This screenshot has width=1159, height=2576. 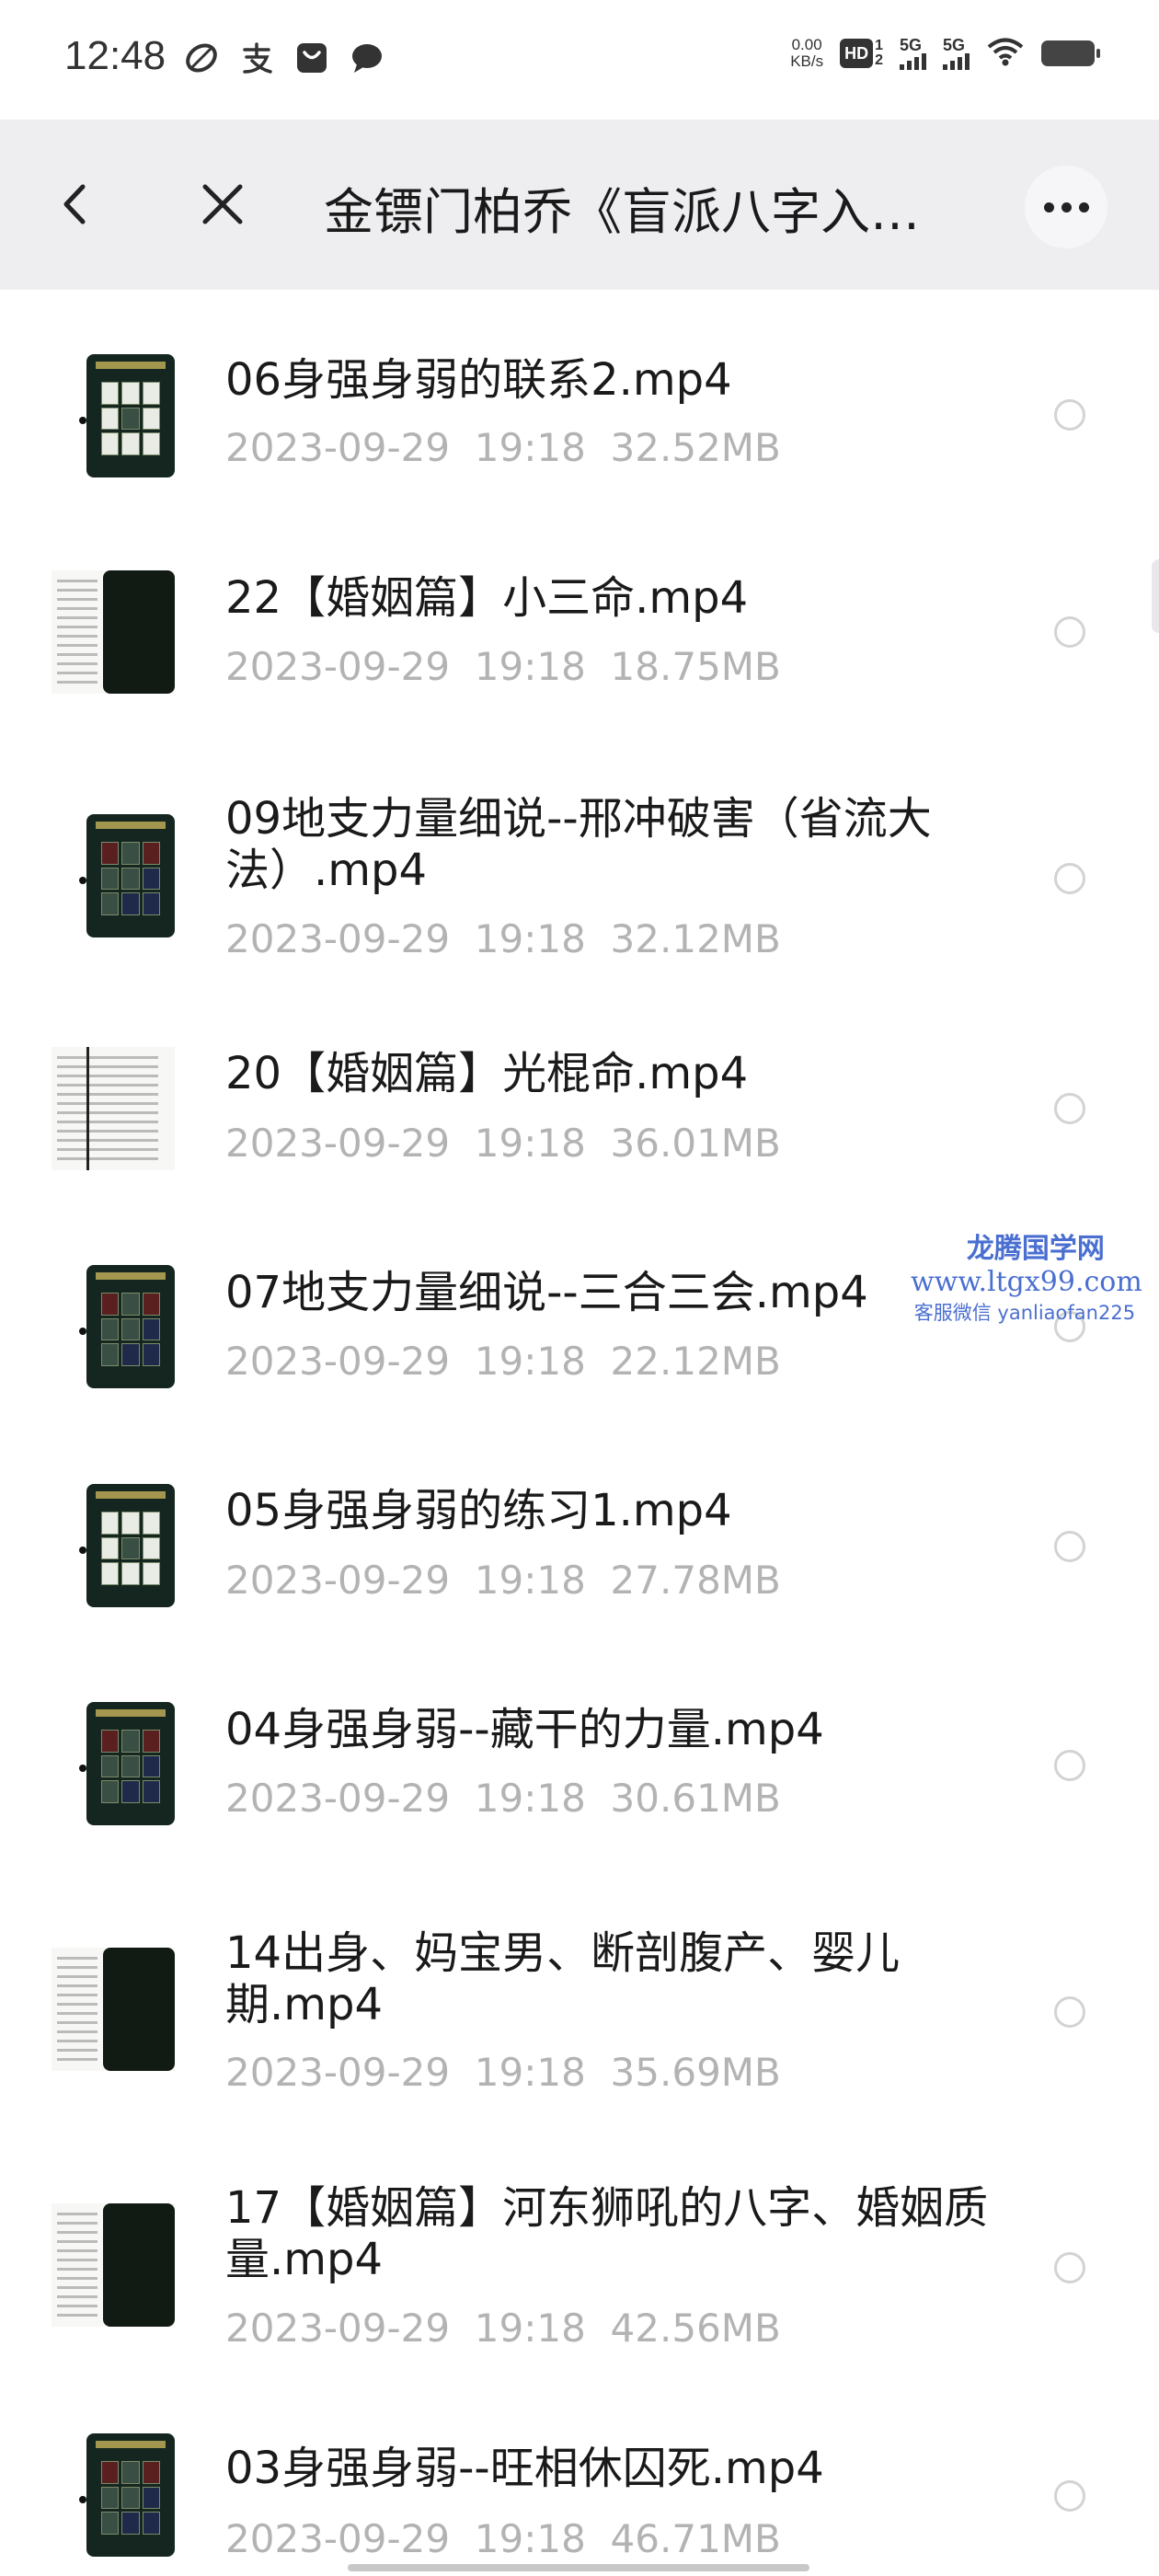 I want to click on alipay-icon, so click(x=256, y=57).